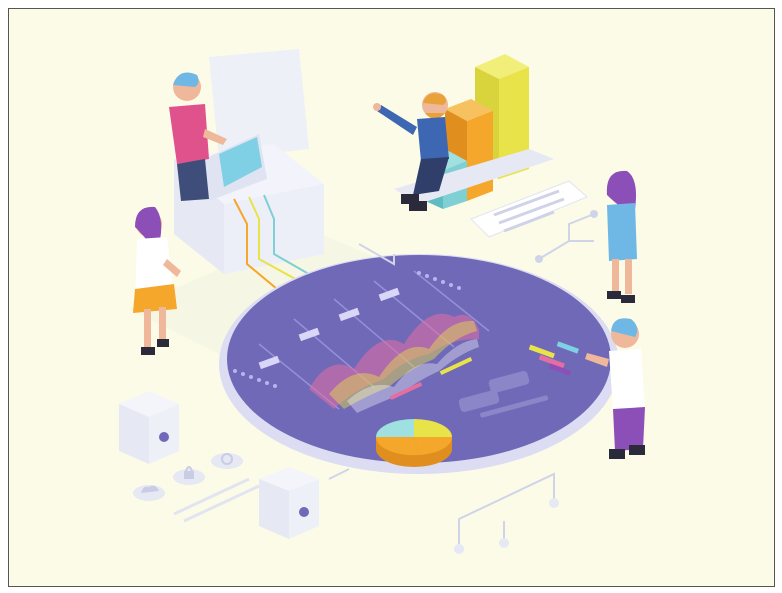 The height and width of the screenshot is (593, 782). What do you see at coordinates (149, 493) in the screenshot?
I see `cloud-icon` at bounding box center [149, 493].